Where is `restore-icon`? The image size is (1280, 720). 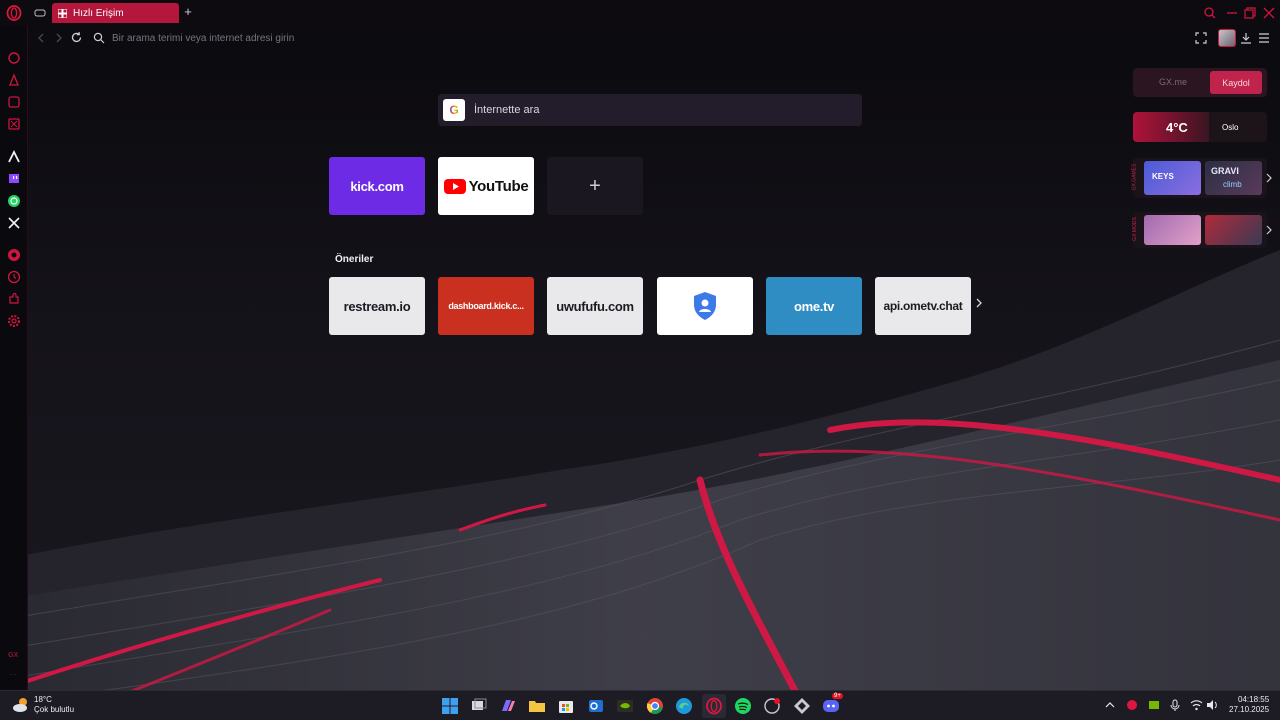 restore-icon is located at coordinates (1250, 13).